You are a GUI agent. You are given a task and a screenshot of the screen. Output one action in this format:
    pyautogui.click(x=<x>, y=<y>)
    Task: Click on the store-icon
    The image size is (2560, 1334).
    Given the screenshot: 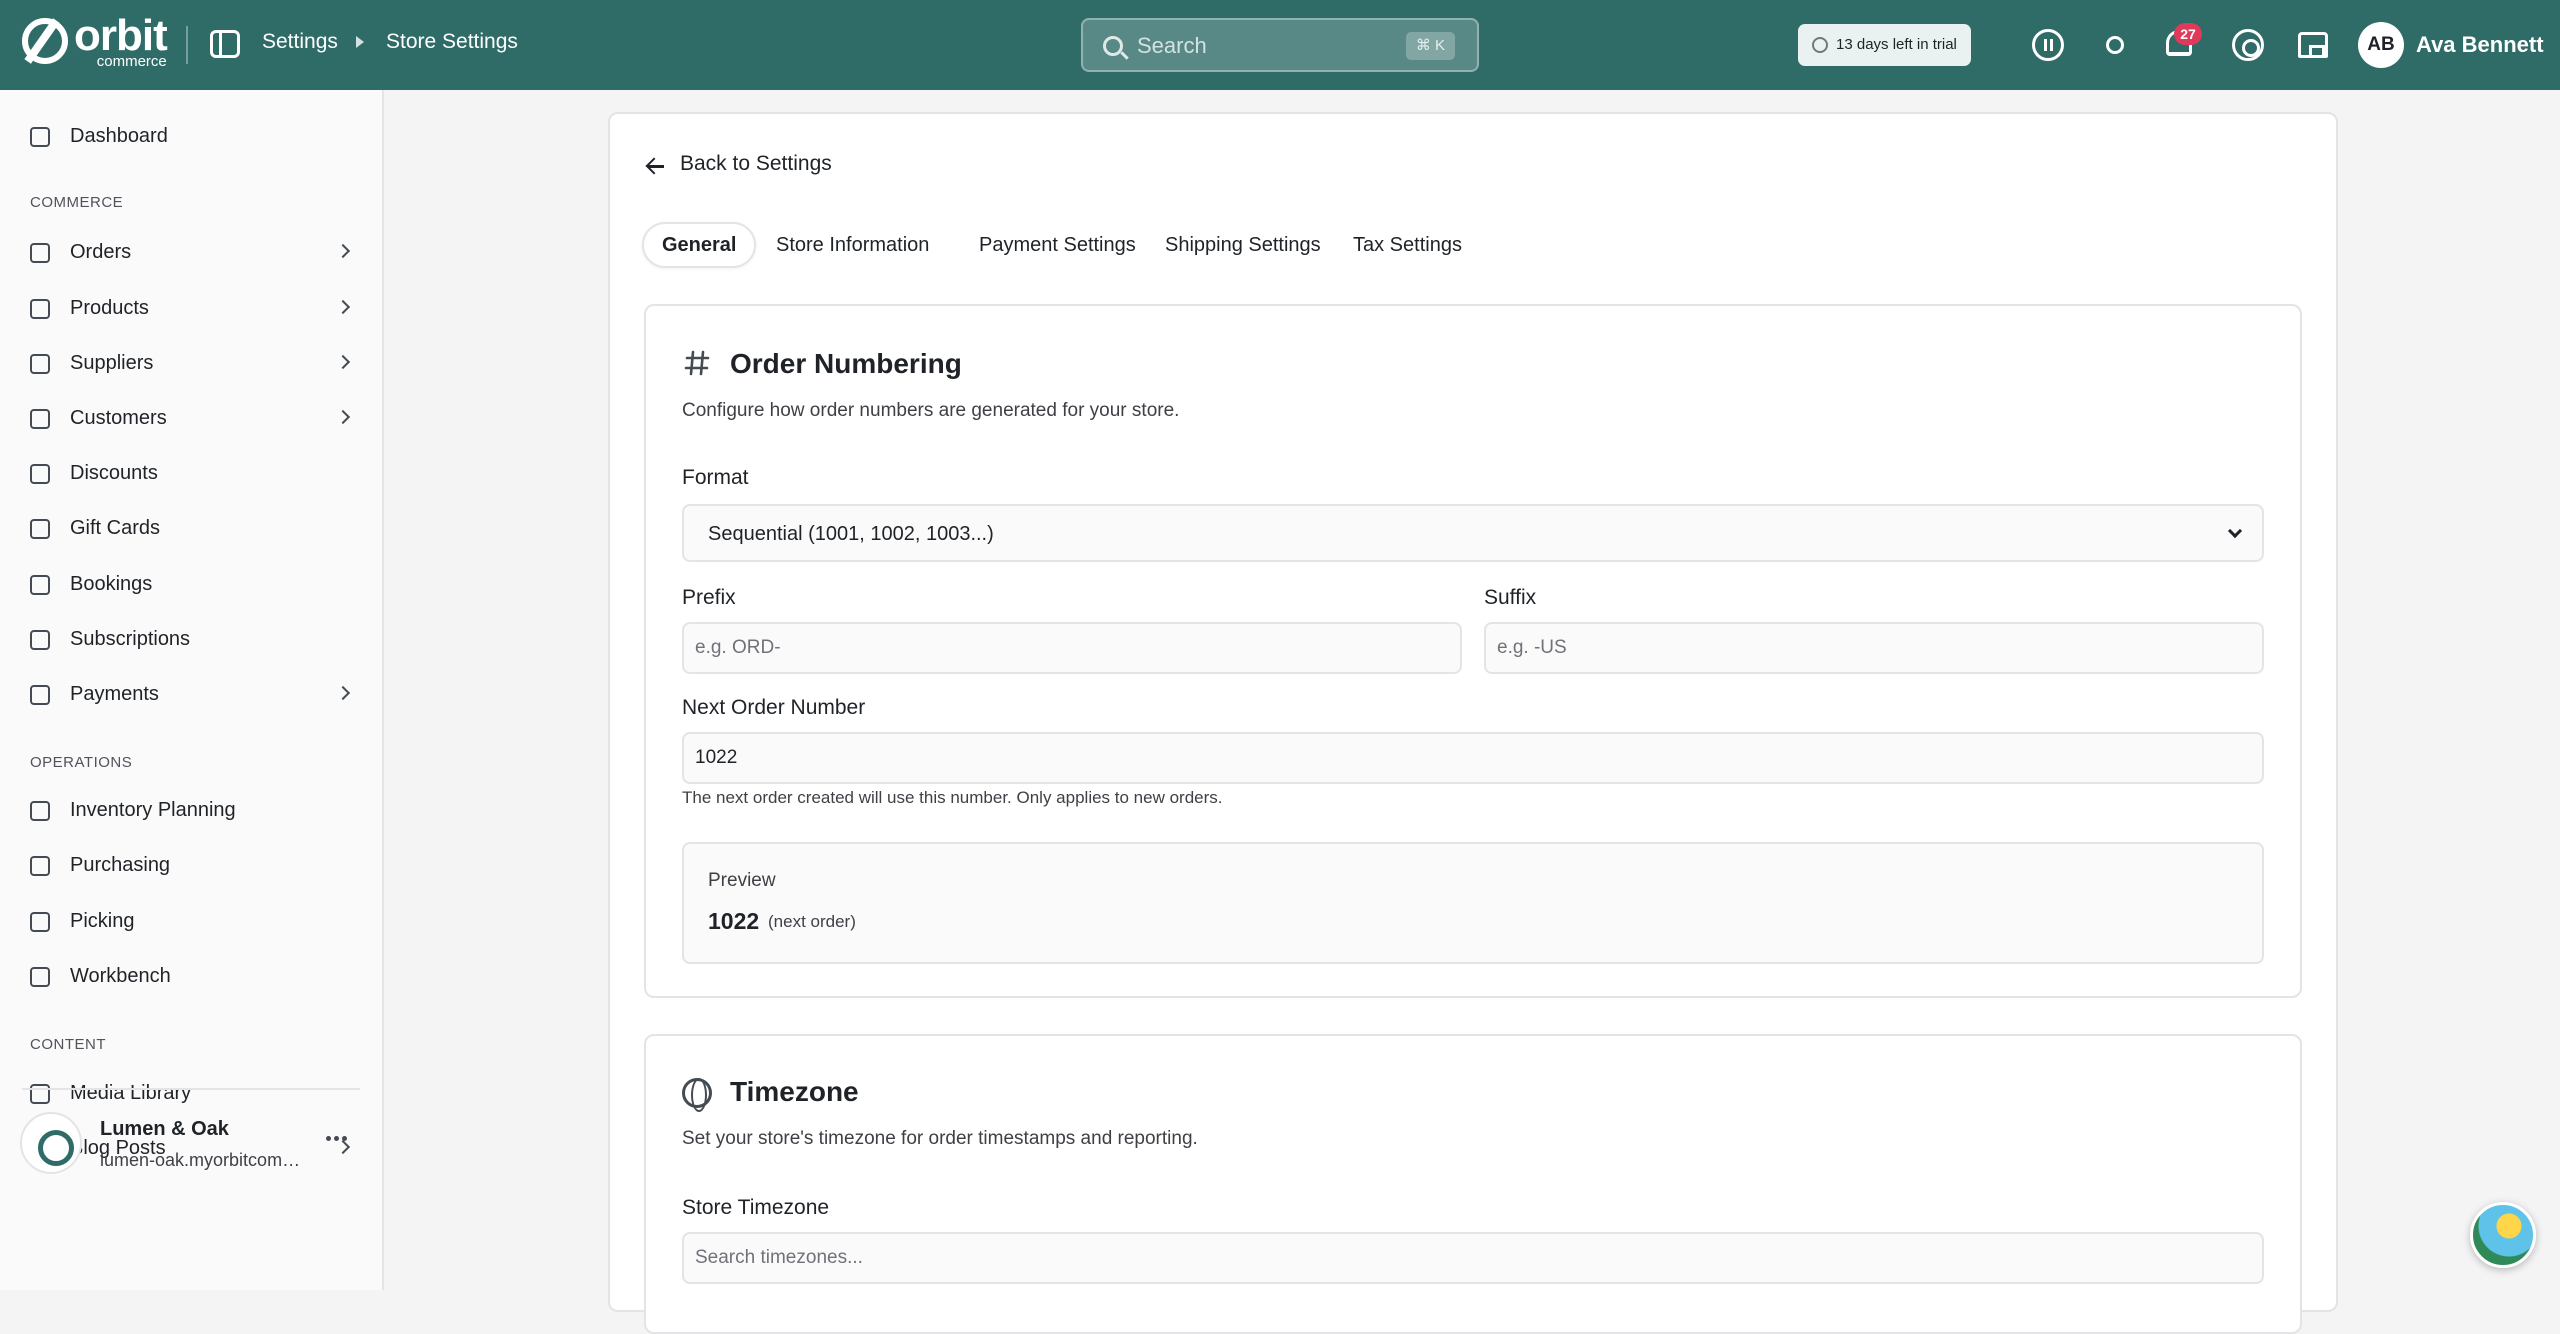 What is the action you would take?
    pyautogui.click(x=2313, y=45)
    